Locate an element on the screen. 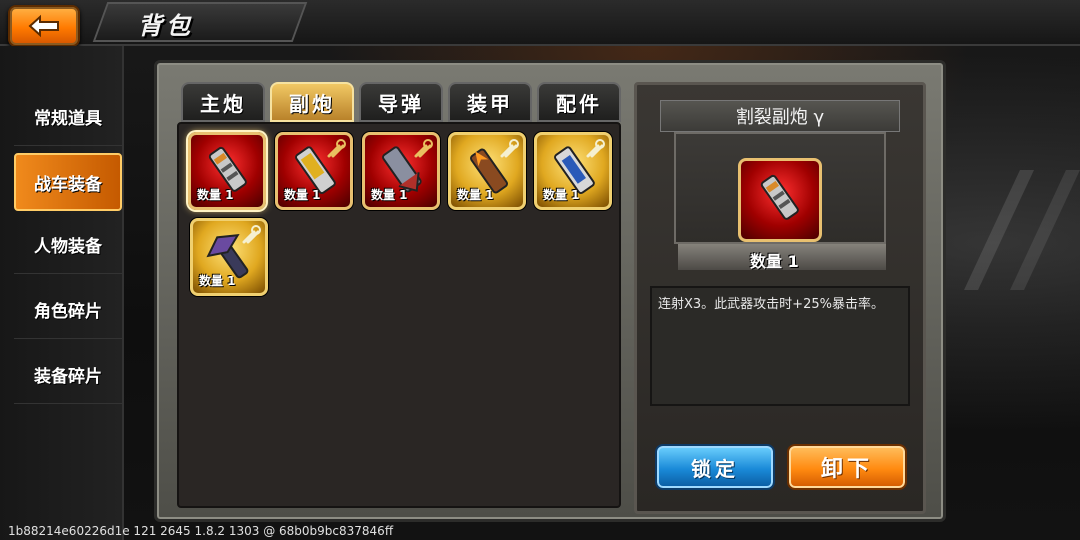 The width and height of the screenshot is (1080, 540). sidebar-item-vehicle-equipment: 战车装备 is located at coordinates (68, 182).